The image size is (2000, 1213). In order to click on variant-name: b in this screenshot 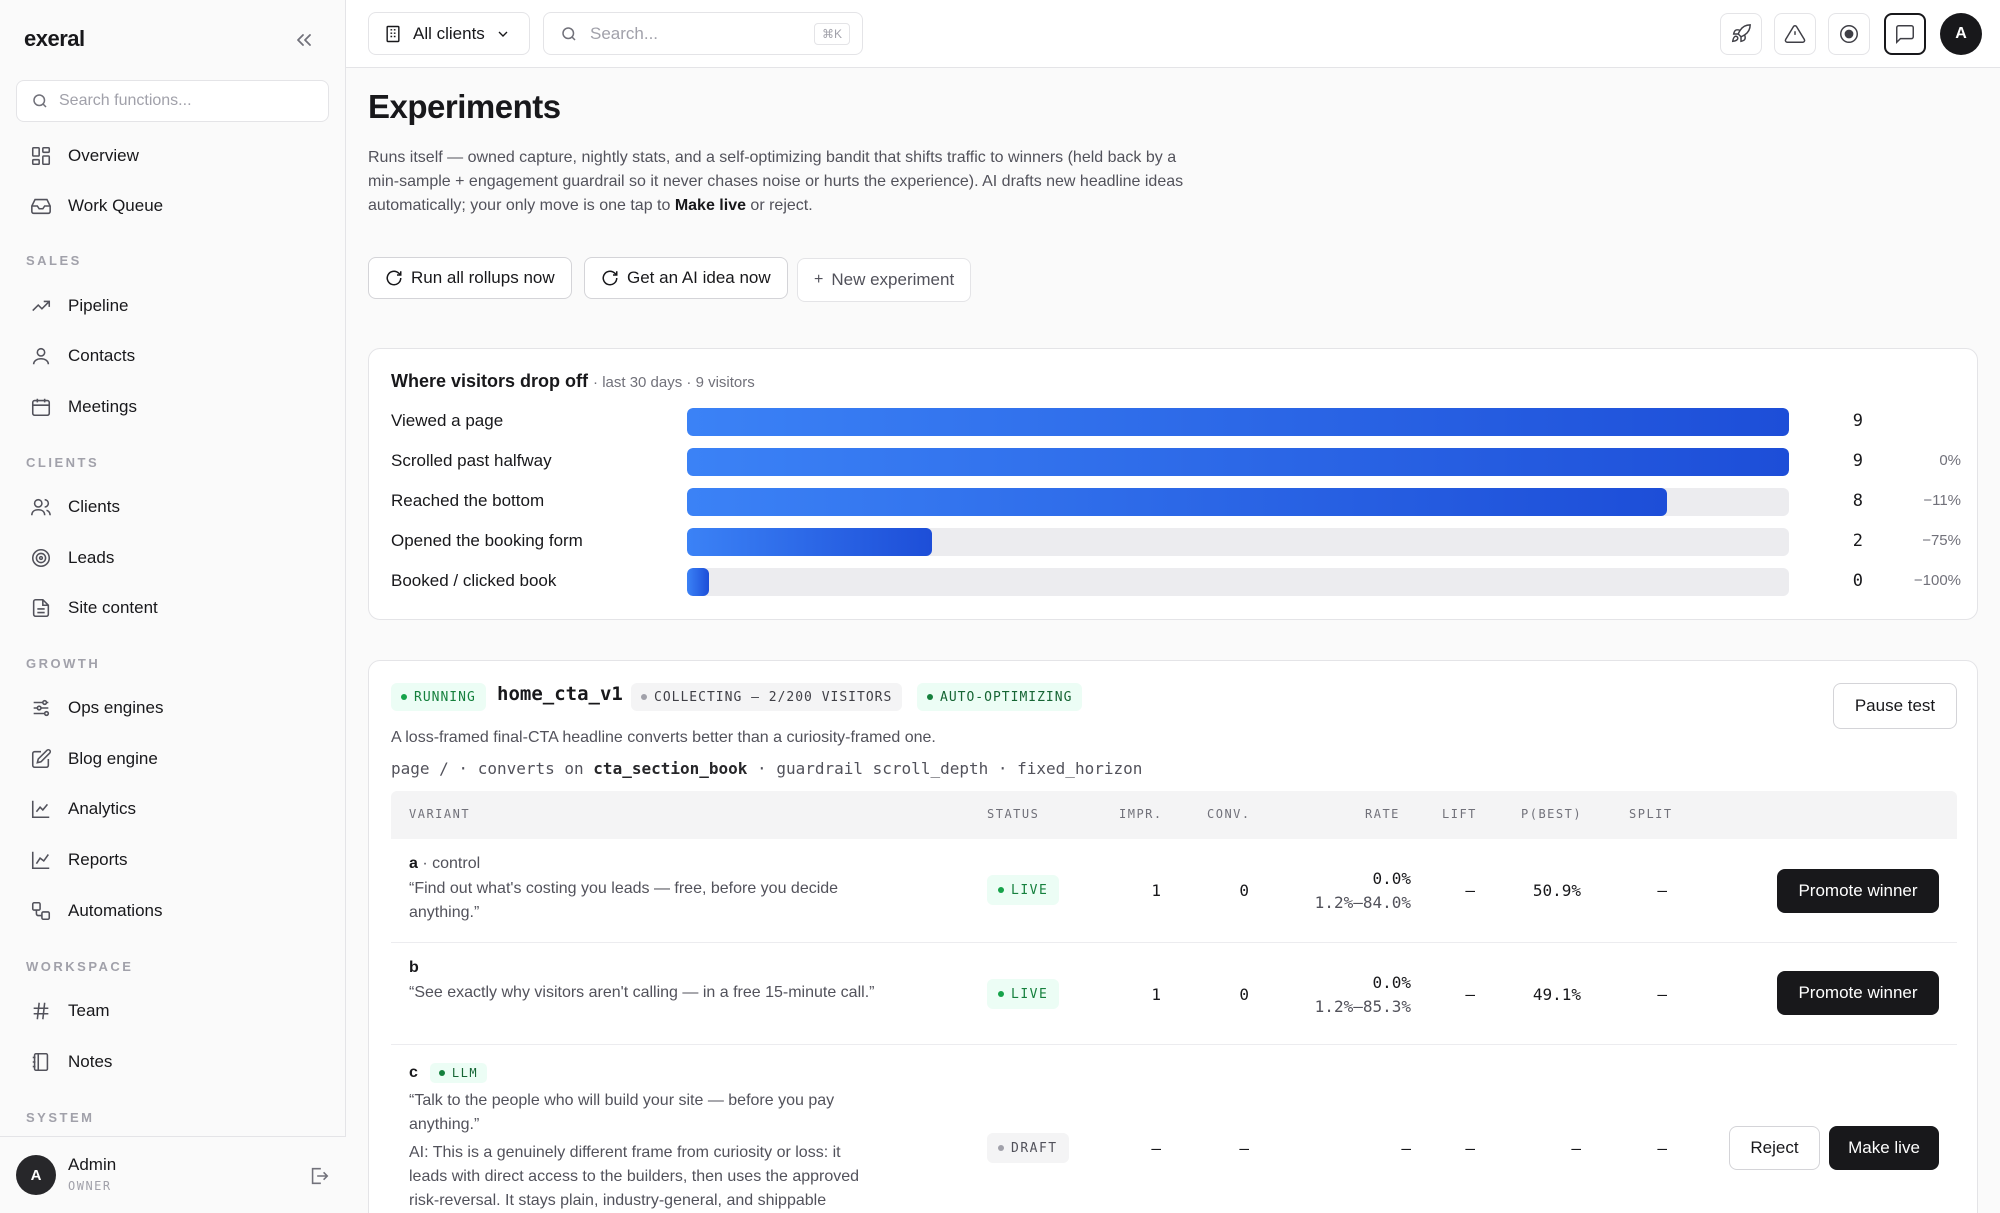, I will do `click(414, 967)`.